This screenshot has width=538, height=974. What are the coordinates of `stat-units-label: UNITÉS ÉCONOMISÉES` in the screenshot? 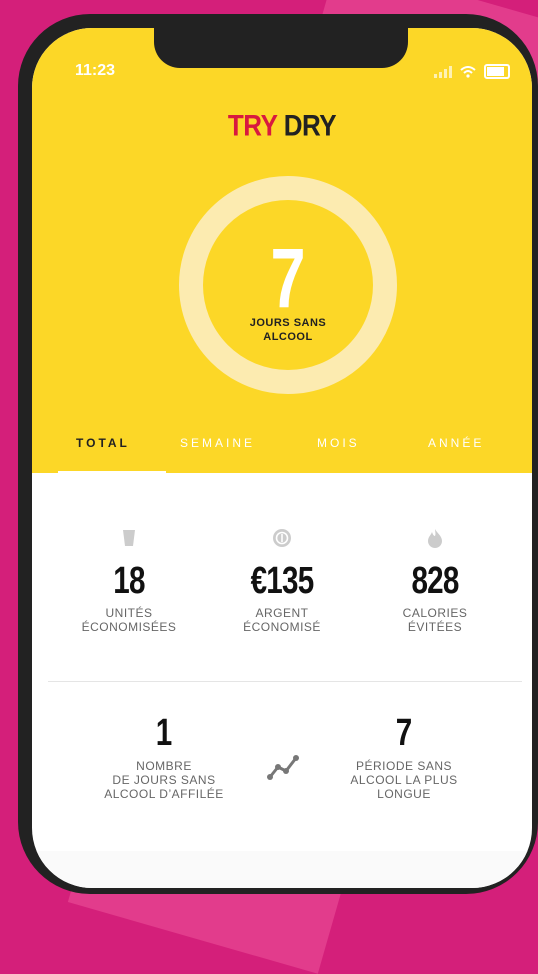 It's located at (129, 620).